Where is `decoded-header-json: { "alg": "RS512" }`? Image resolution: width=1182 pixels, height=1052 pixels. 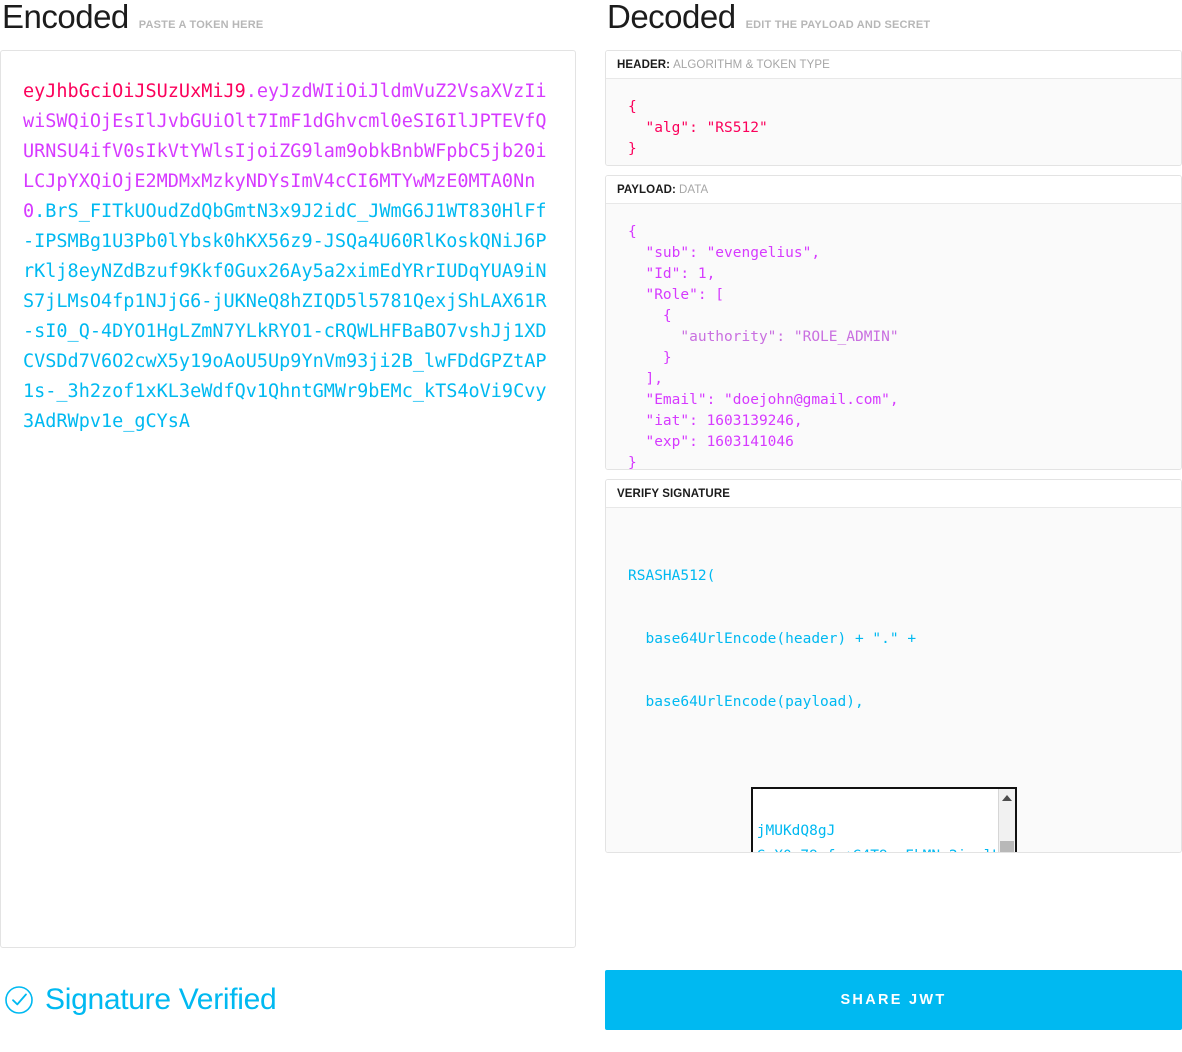
decoded-header-json: { "alg": "RS512" } is located at coordinates (893, 122).